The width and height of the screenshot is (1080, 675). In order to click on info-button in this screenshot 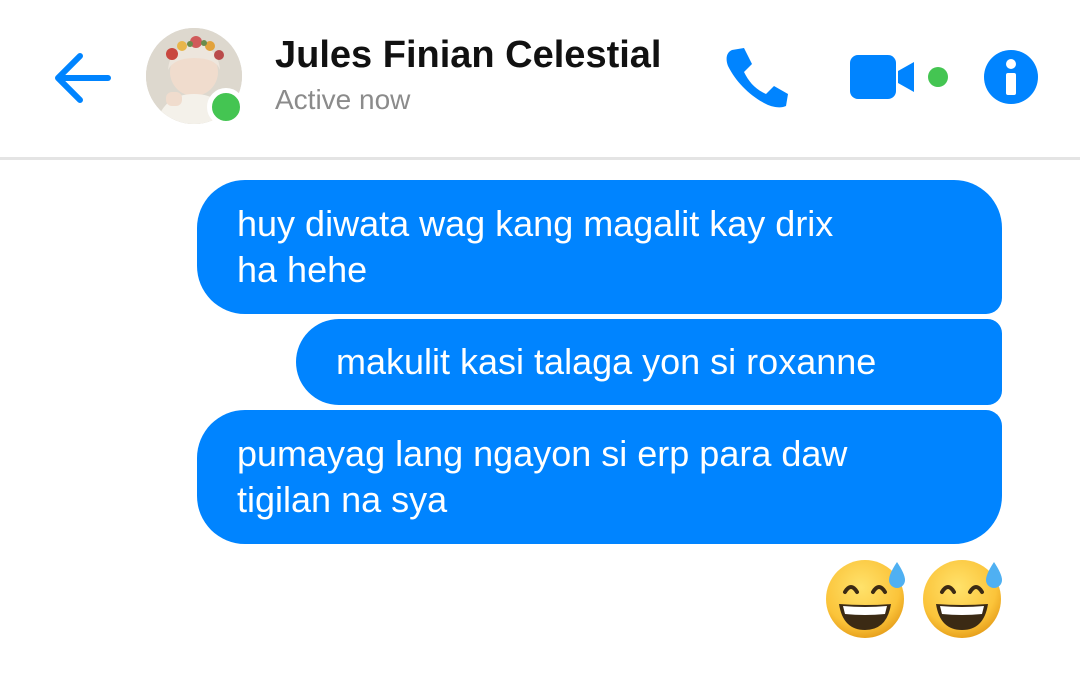, I will do `click(1011, 77)`.